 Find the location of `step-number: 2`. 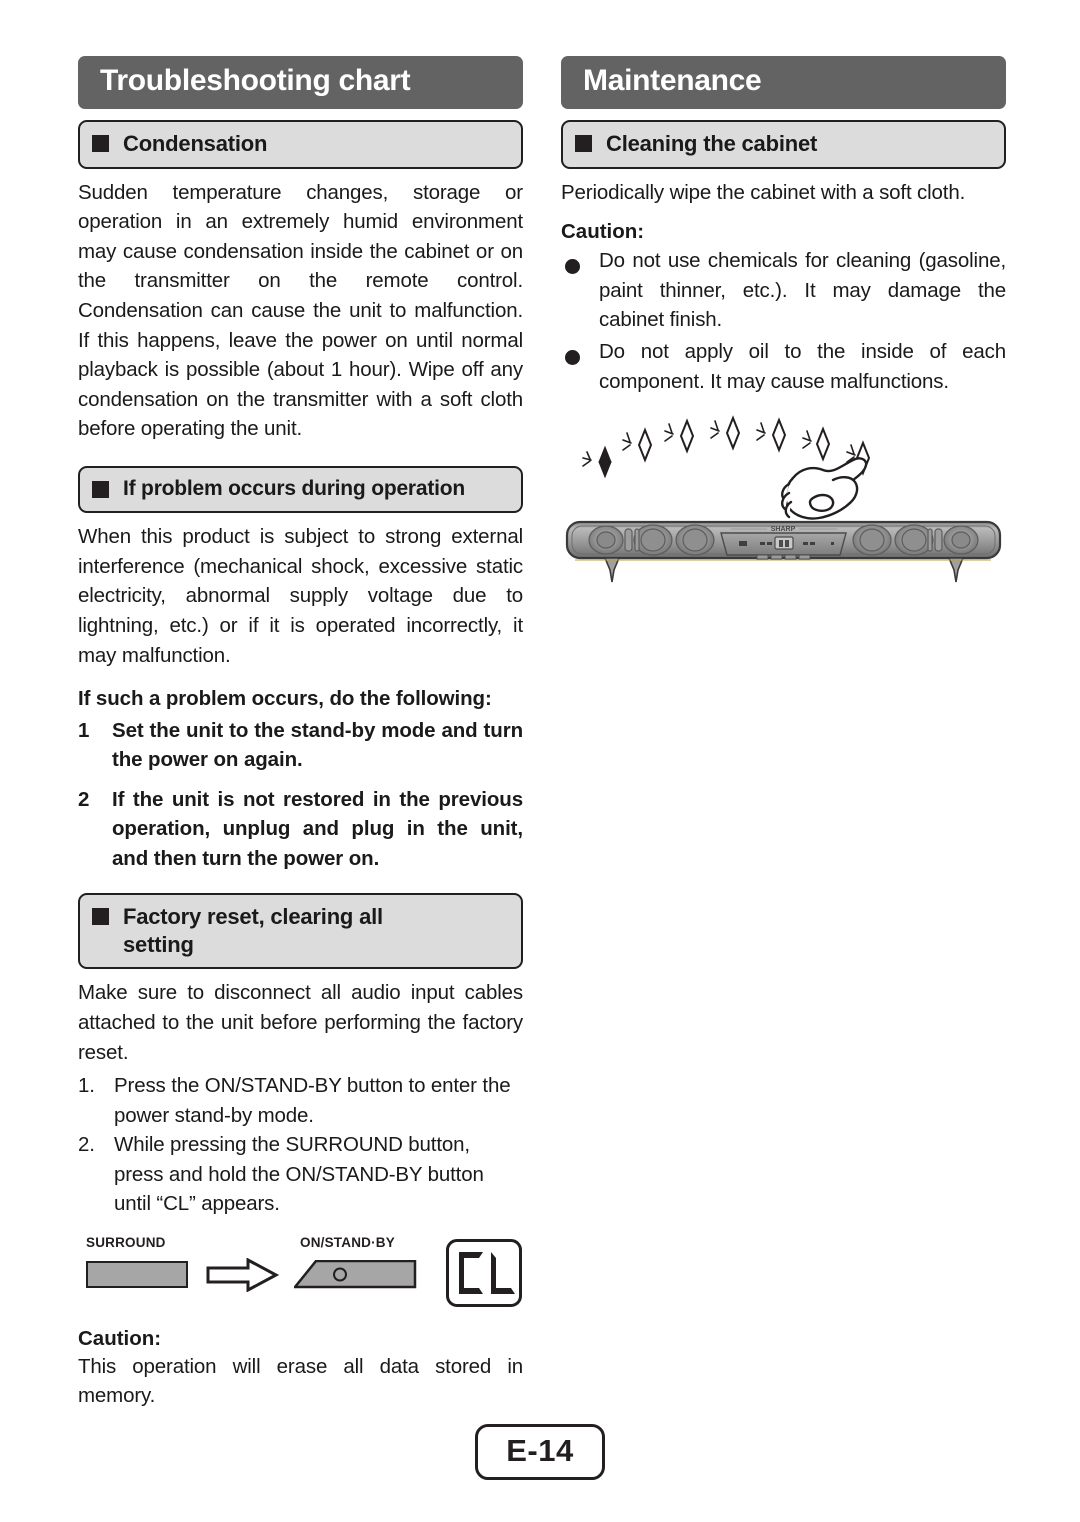

step-number: 2 is located at coordinates (84, 799).